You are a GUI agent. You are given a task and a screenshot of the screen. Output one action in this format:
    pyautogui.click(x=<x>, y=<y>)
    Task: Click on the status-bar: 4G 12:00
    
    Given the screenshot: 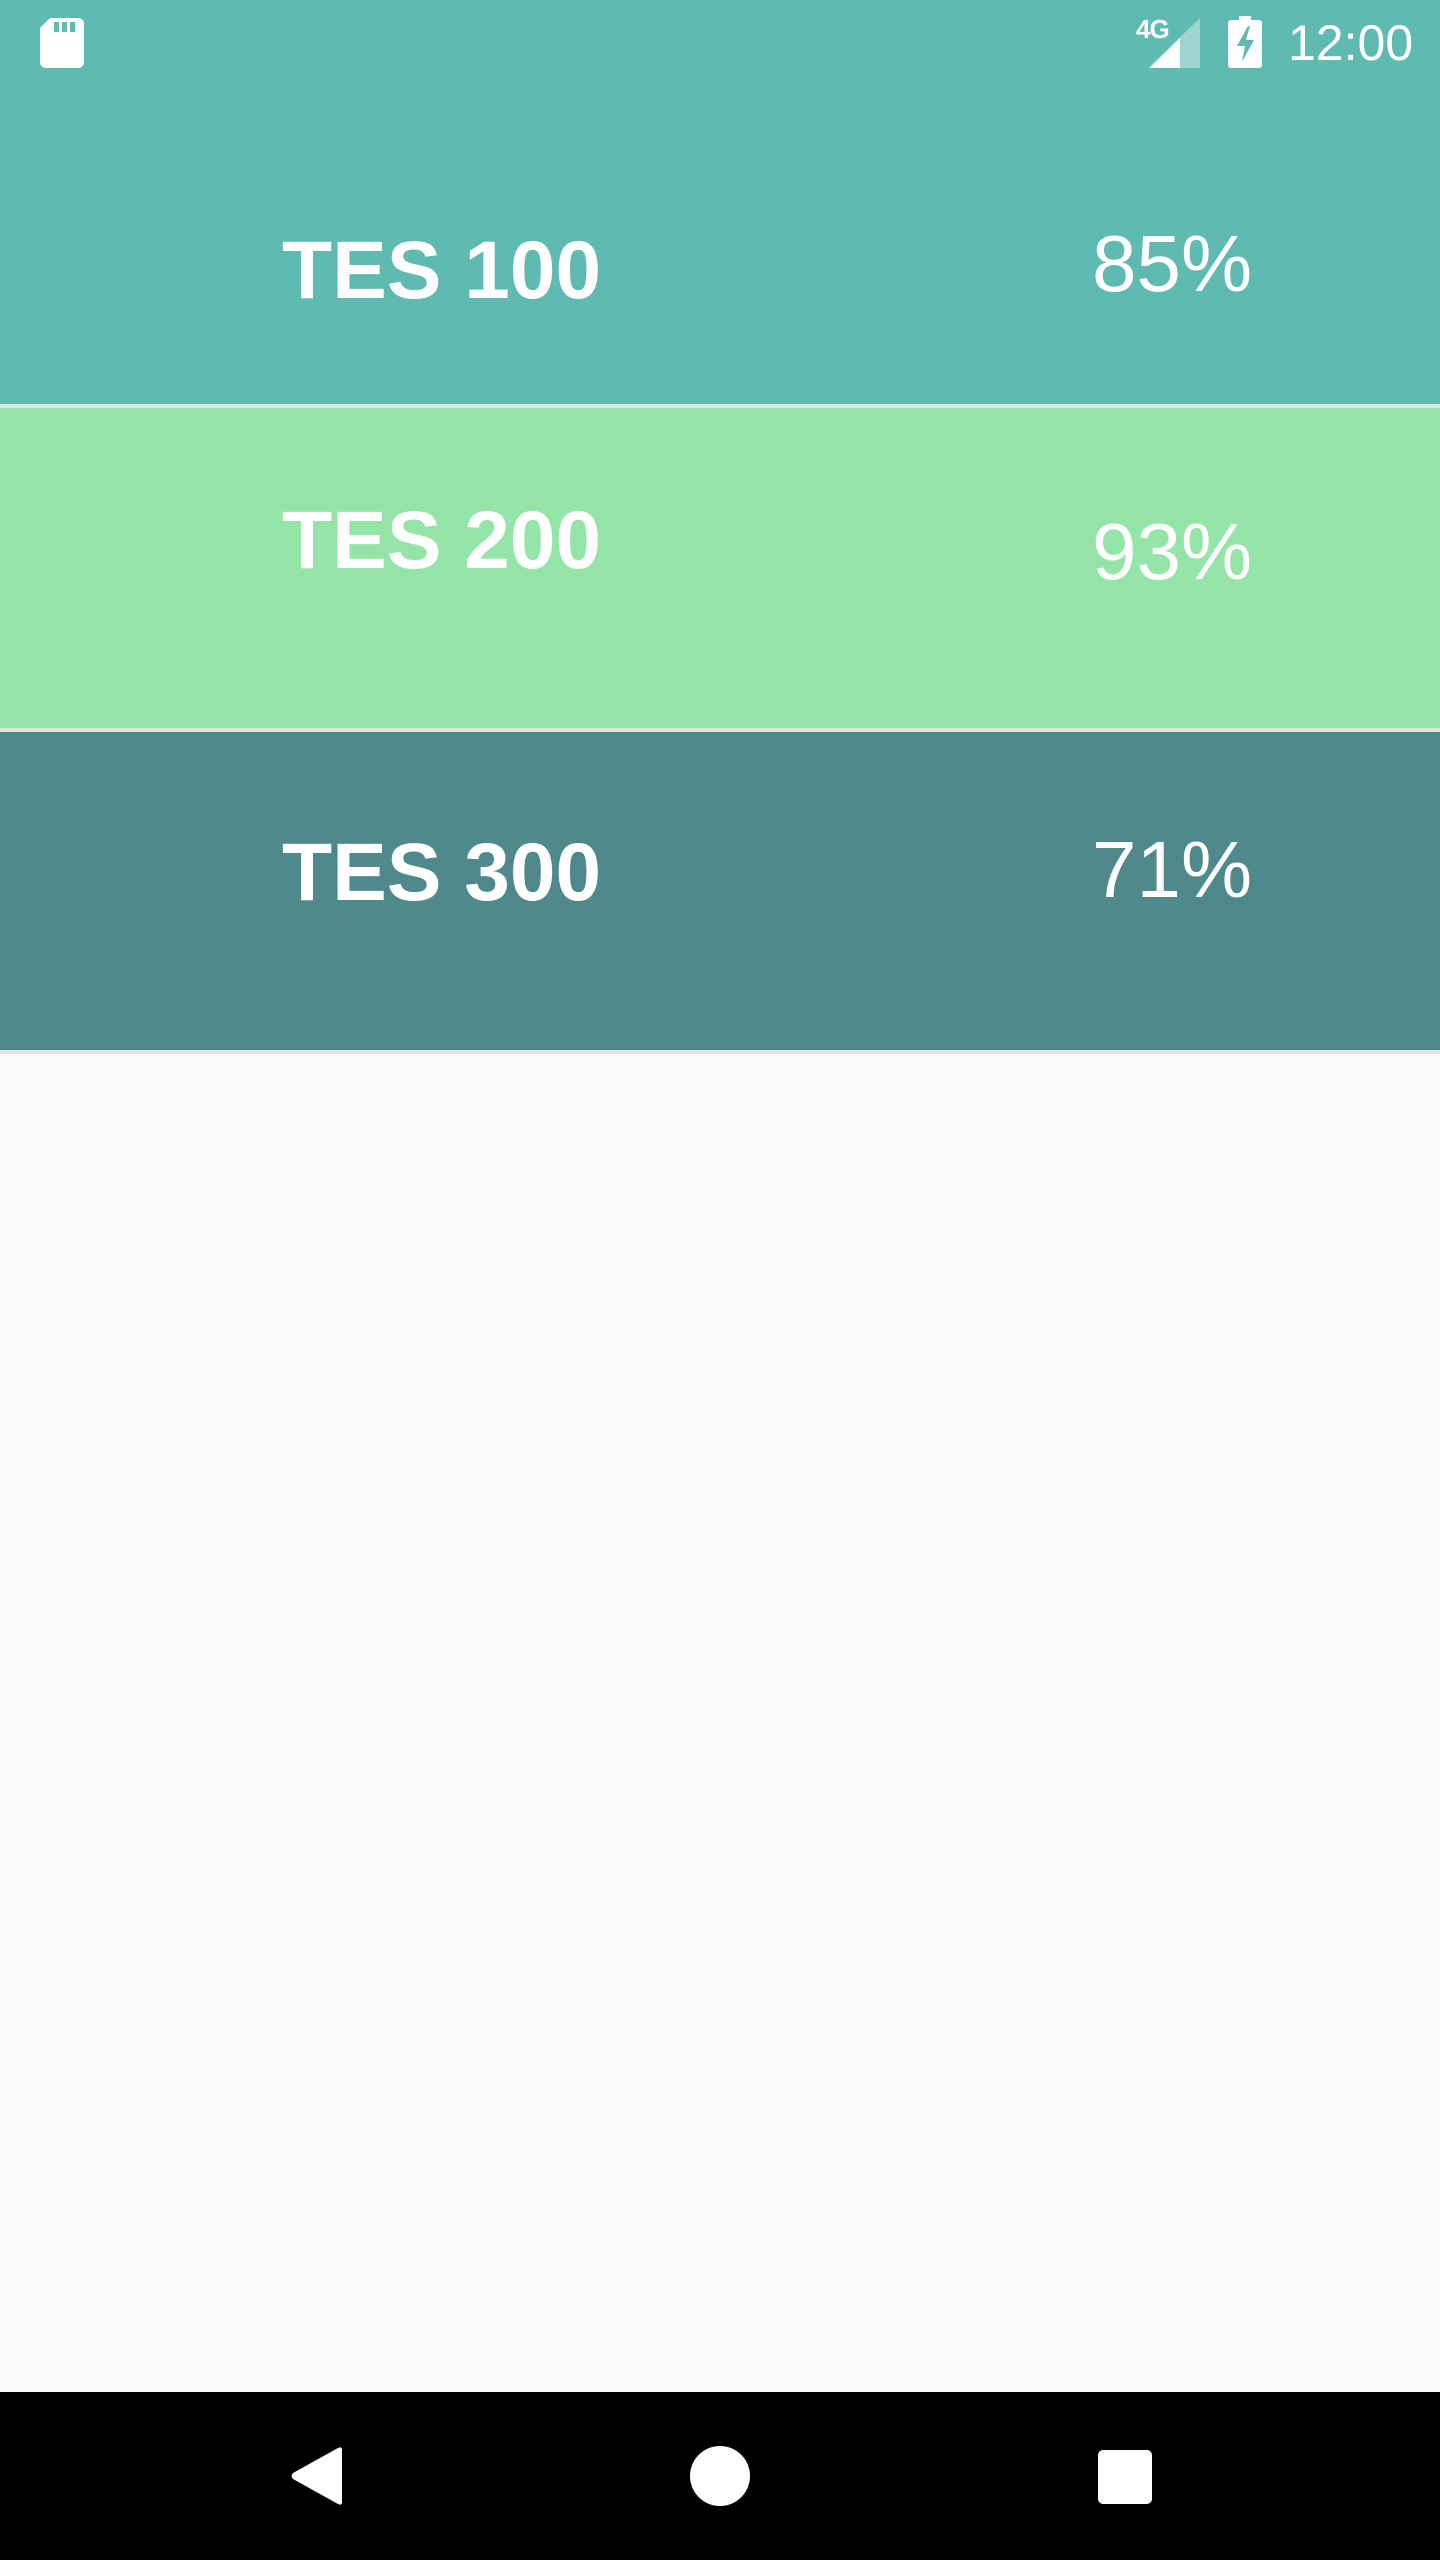 What is the action you would take?
    pyautogui.click(x=720, y=42)
    